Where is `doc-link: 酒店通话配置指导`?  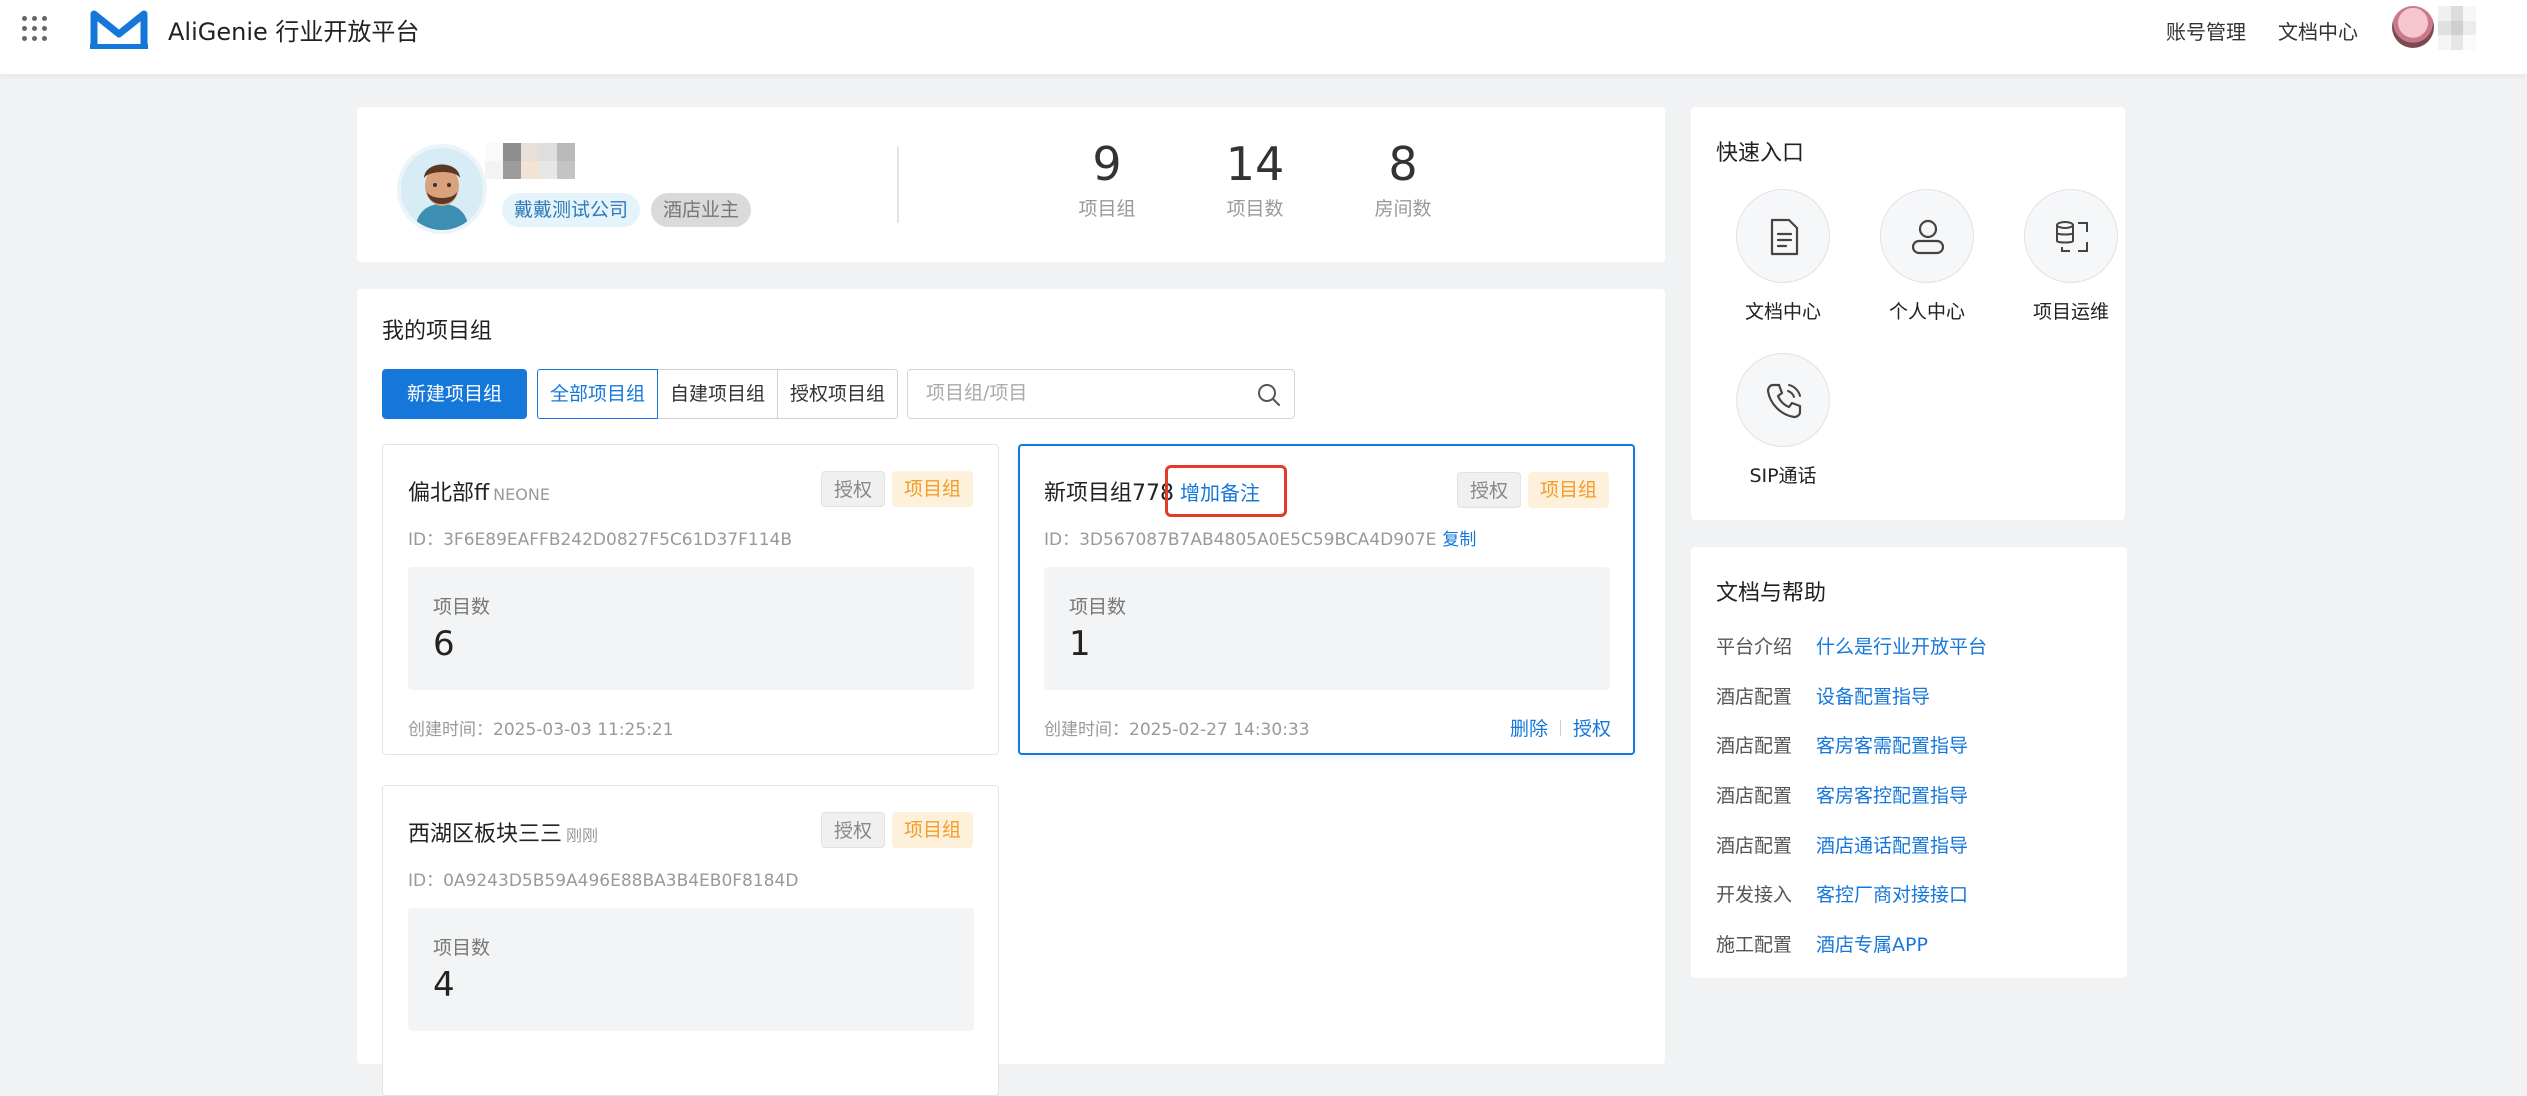 doc-link: 酒店通话配置指导 is located at coordinates (1892, 846).